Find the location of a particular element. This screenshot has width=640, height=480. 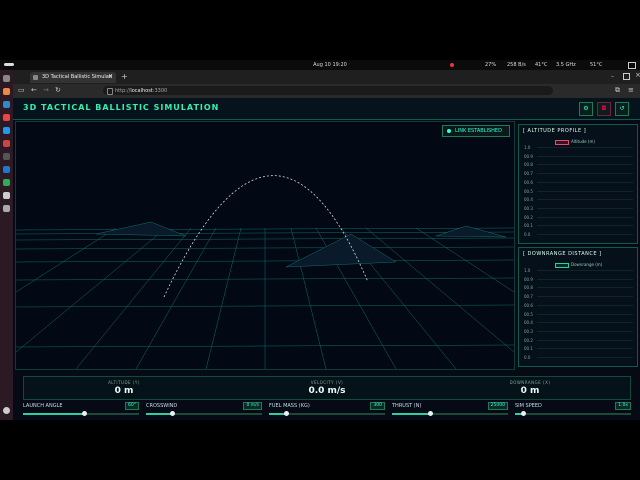

fuel-mass-control: FUEL MASS (KG) 300 is located at coordinates (327, 409).